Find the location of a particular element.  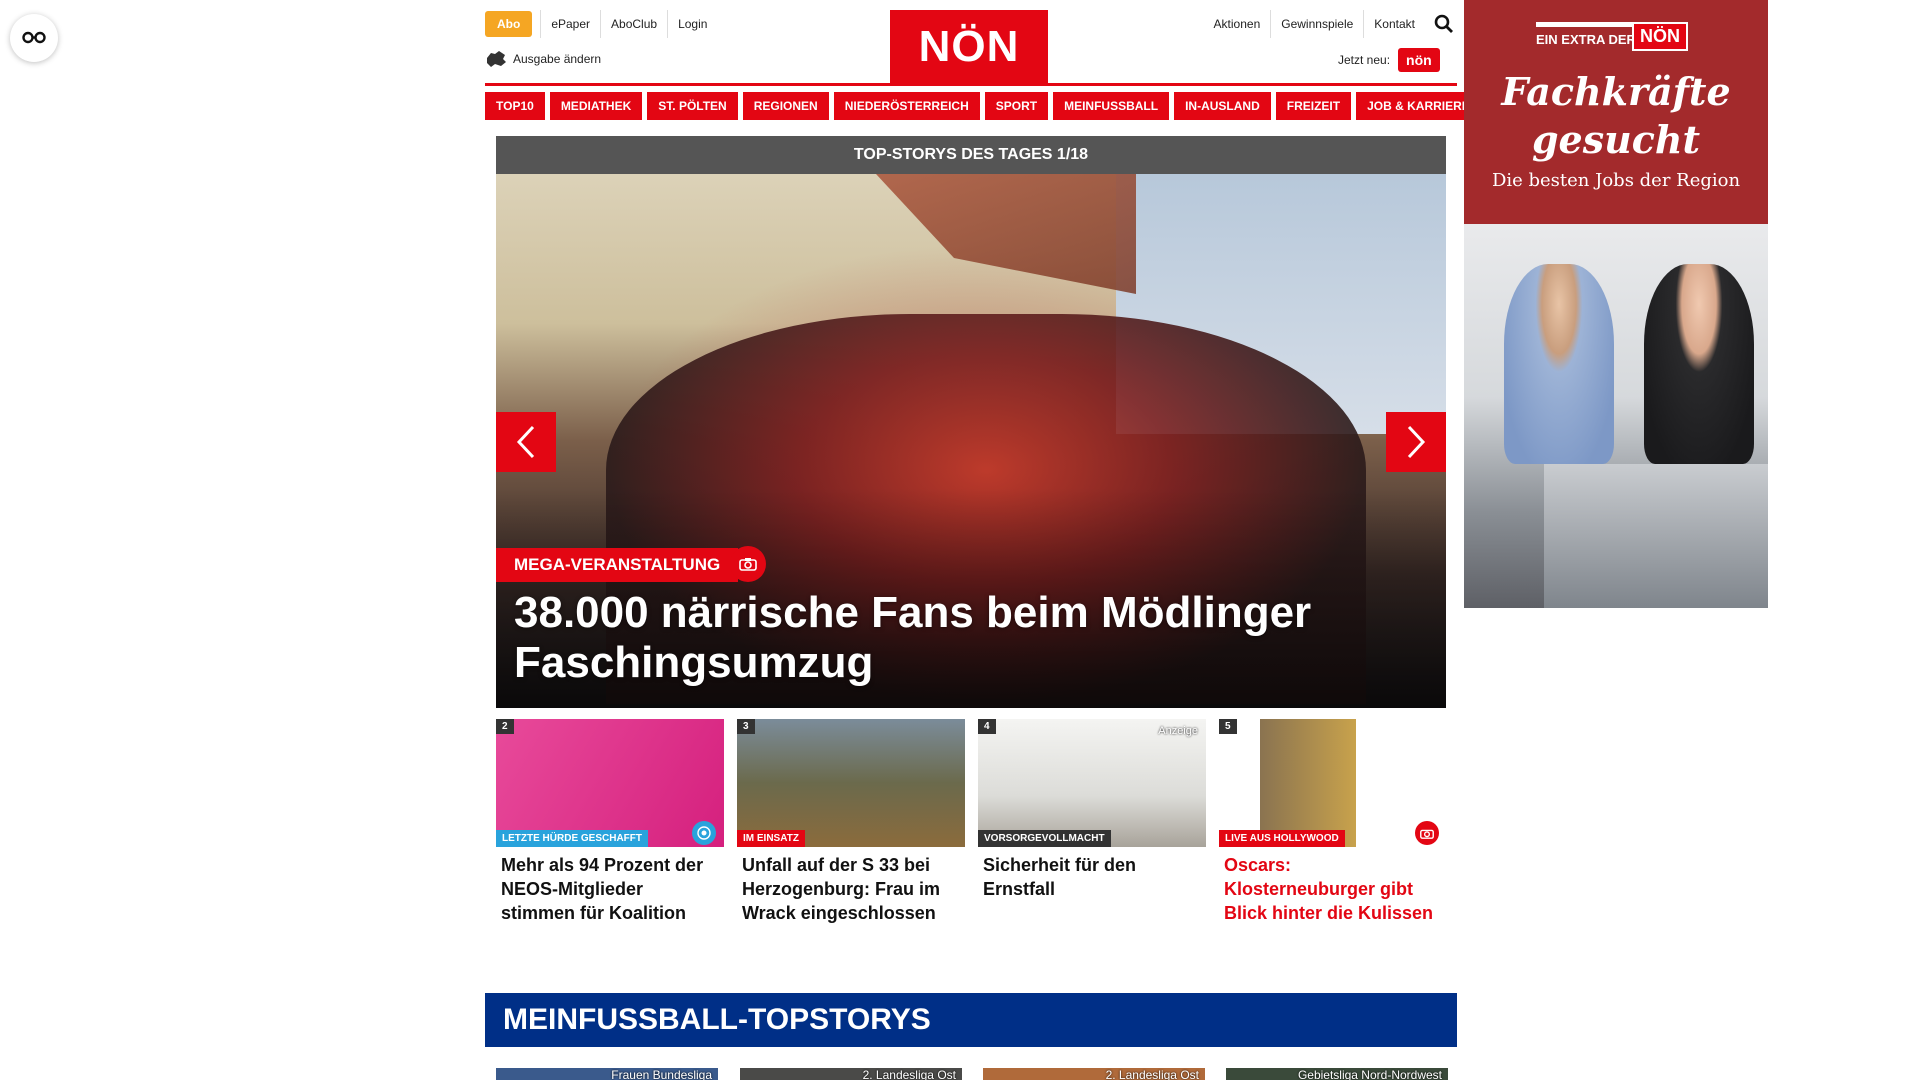

play-icon is located at coordinates (704, 833).